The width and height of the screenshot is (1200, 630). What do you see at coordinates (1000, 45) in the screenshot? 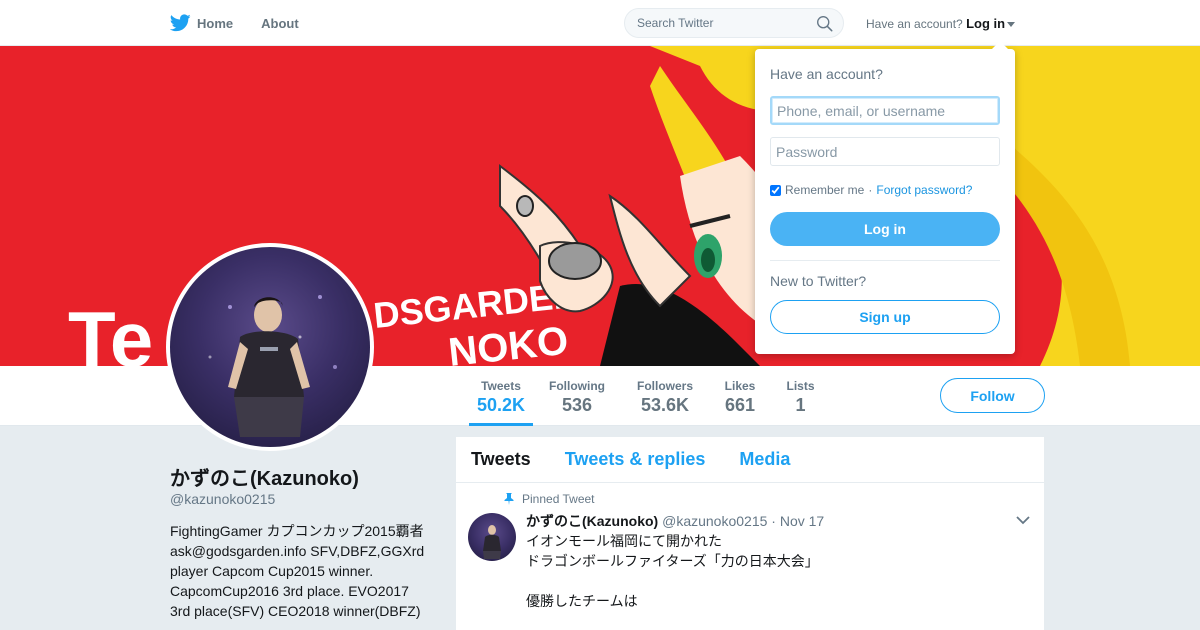
I see `dropdown-arrow` at bounding box center [1000, 45].